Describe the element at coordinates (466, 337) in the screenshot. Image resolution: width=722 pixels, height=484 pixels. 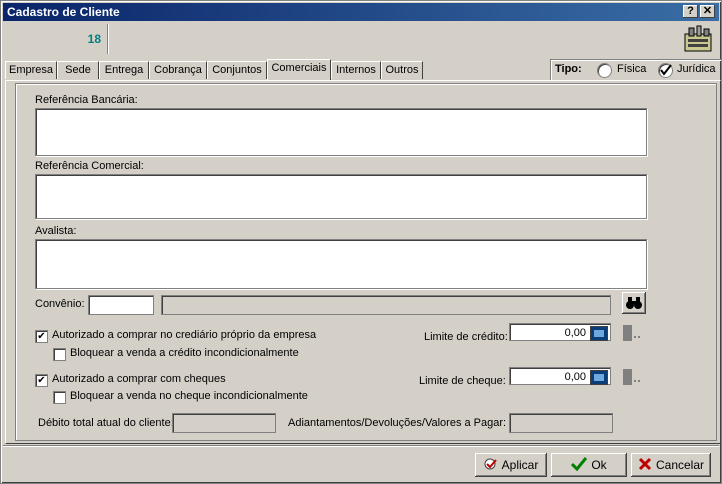
I see `limite-credito-label: Limite de crédito:` at that location.